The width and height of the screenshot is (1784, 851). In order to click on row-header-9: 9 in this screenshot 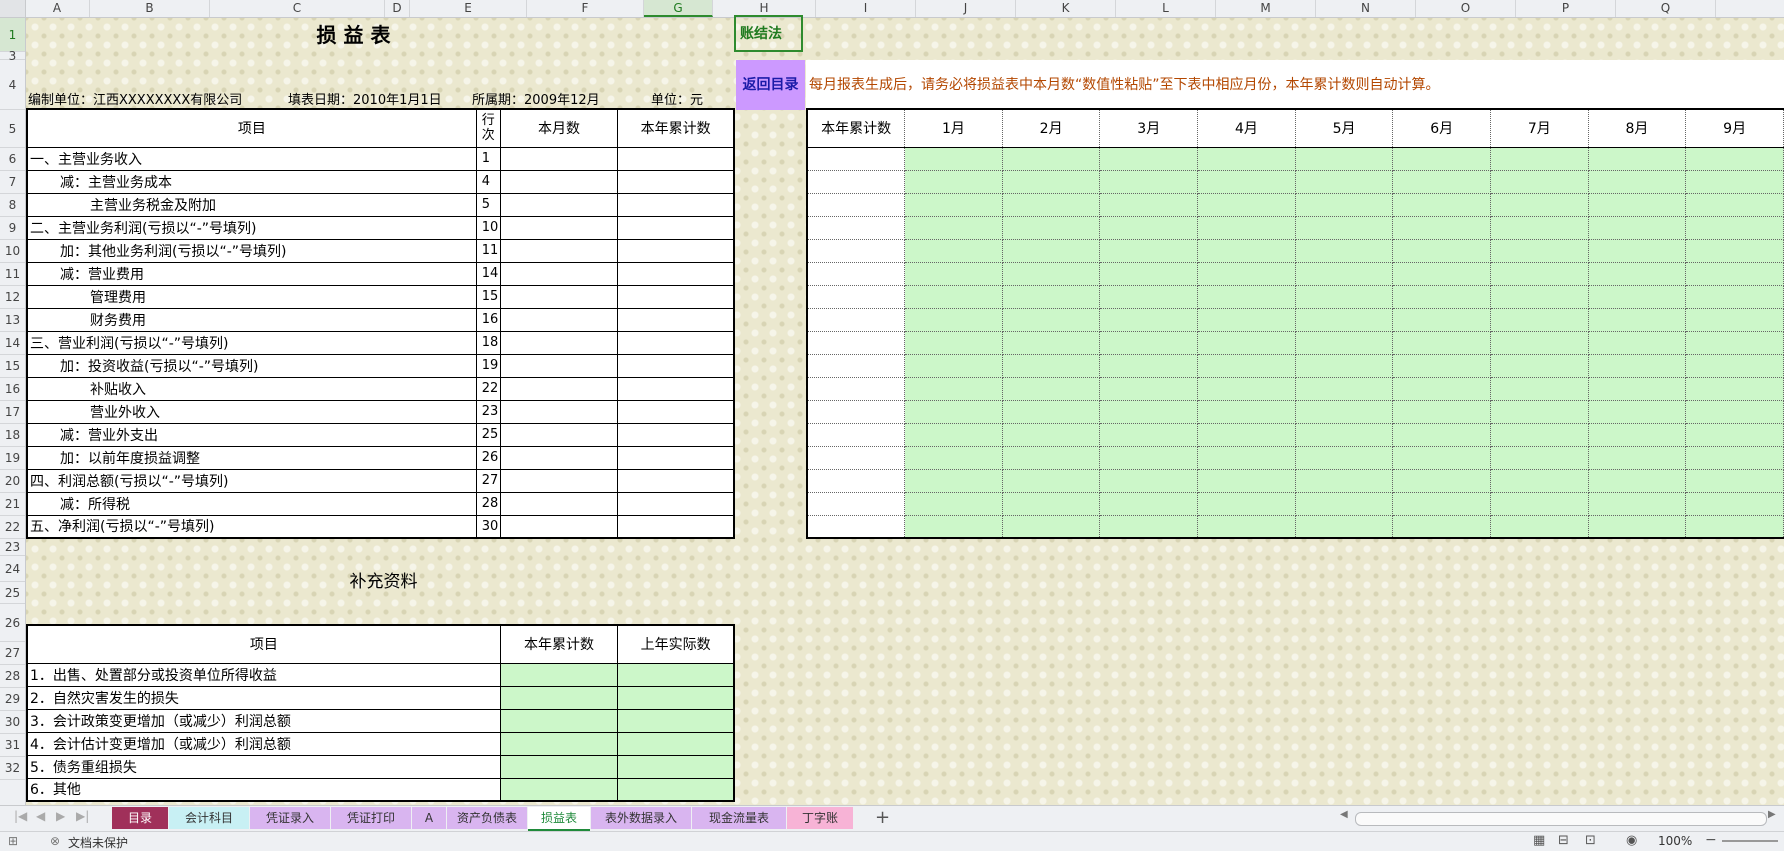, I will do `click(12, 228)`.